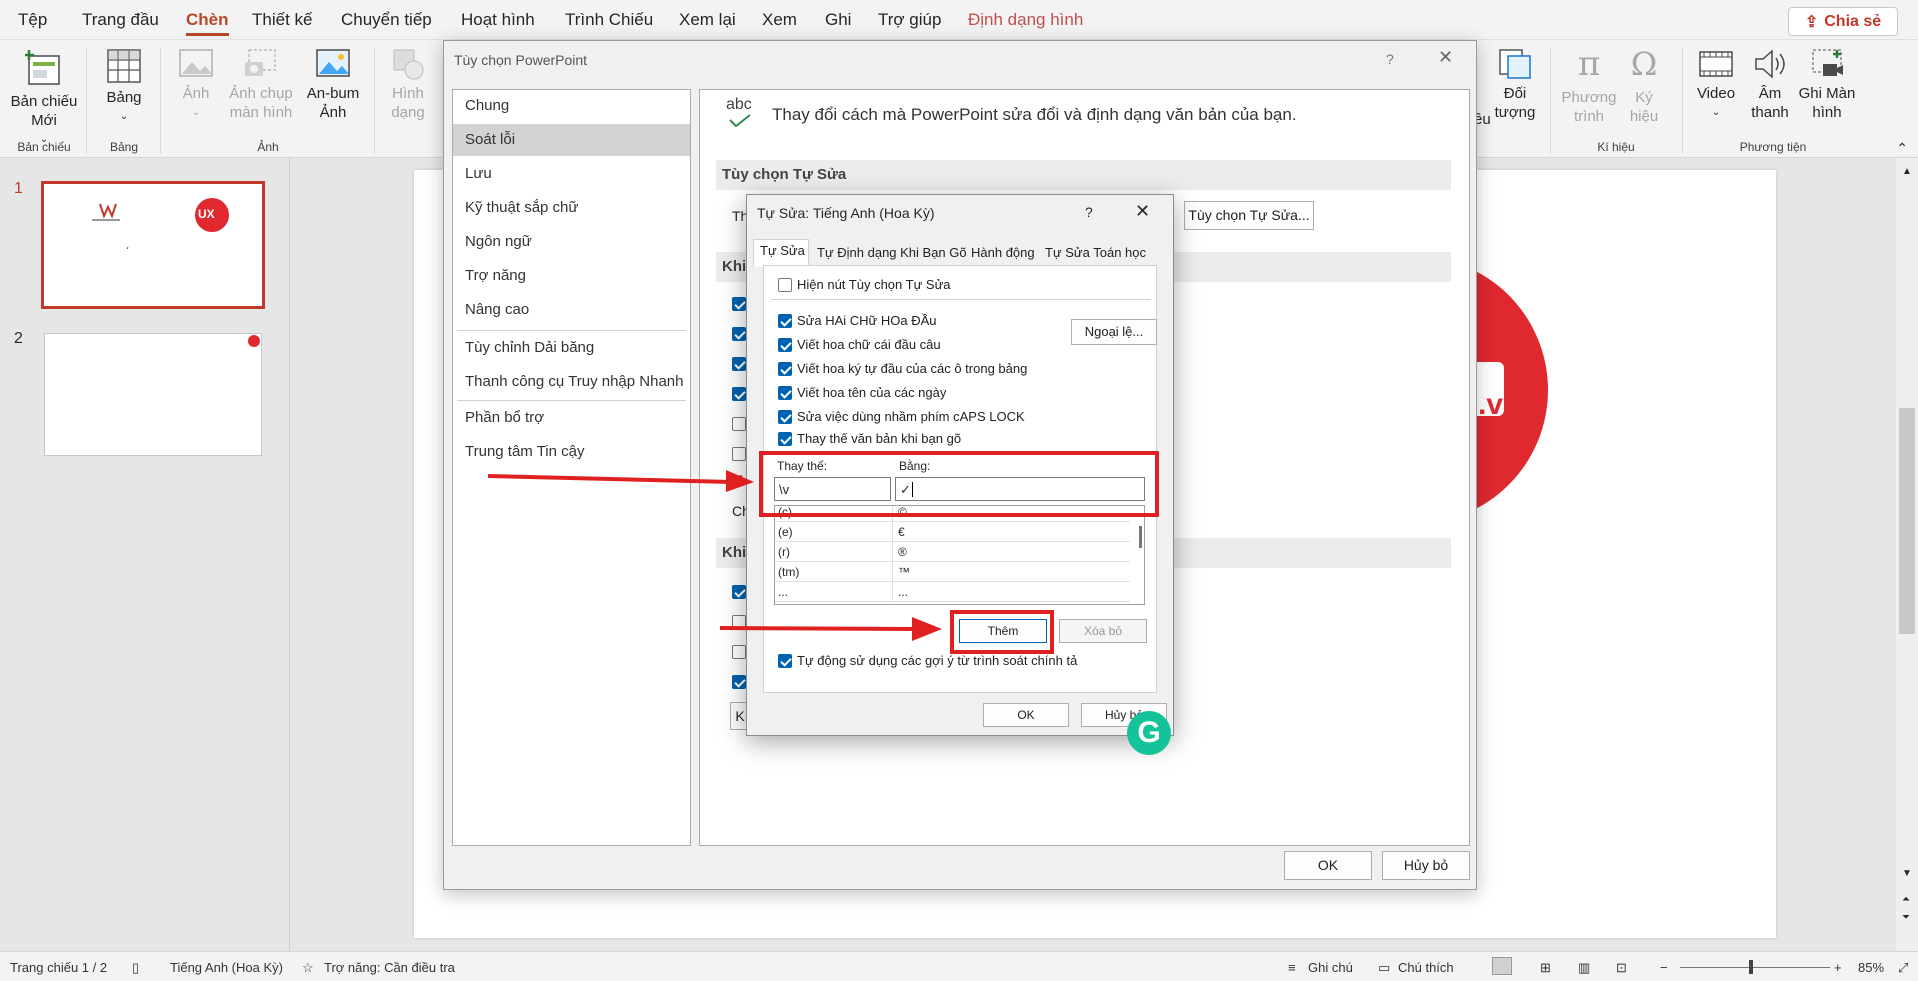 The image size is (1918, 981). Describe the element at coordinates (1502, 966) in the screenshot. I see `normal-view-icon` at that location.